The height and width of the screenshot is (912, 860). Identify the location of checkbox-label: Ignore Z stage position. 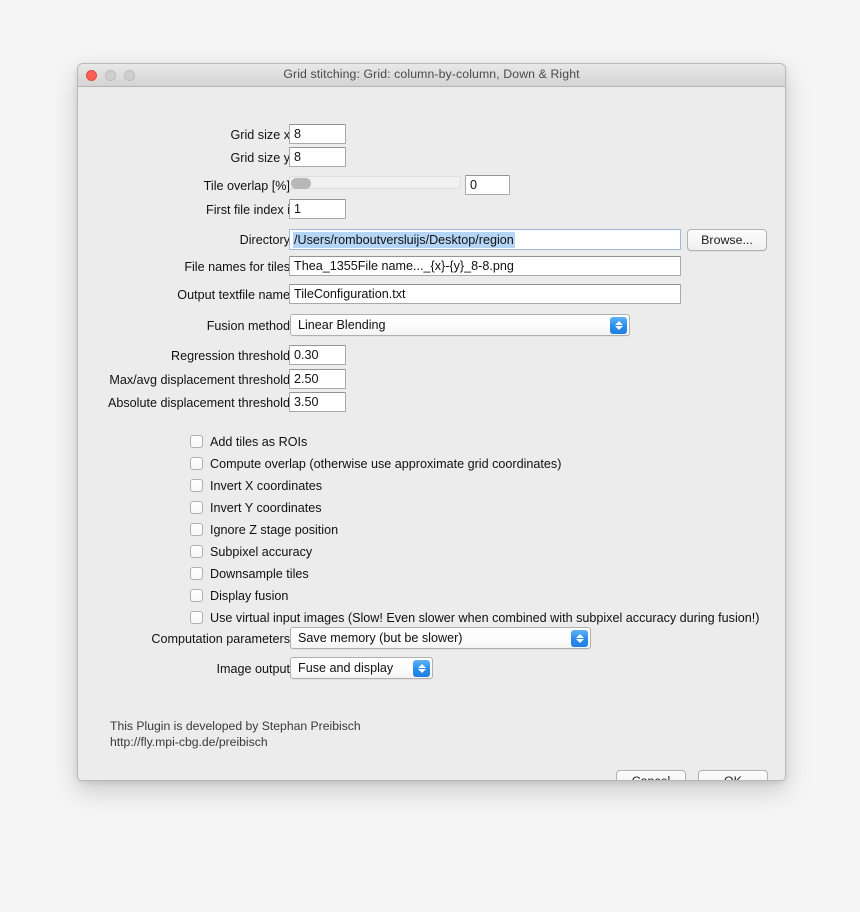
(274, 529).